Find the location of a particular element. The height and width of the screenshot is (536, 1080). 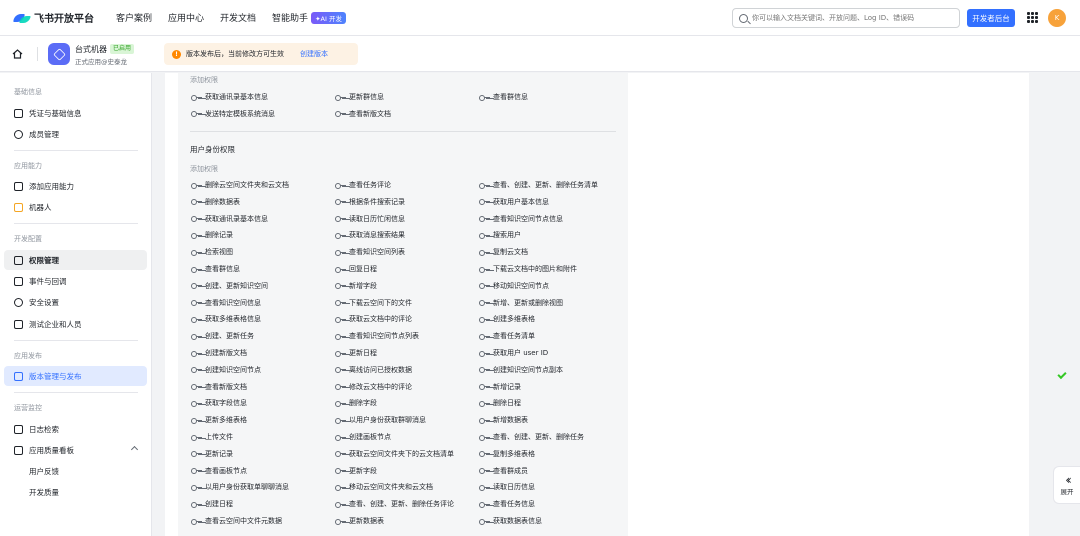

add-capability-icon is located at coordinates (18, 186).